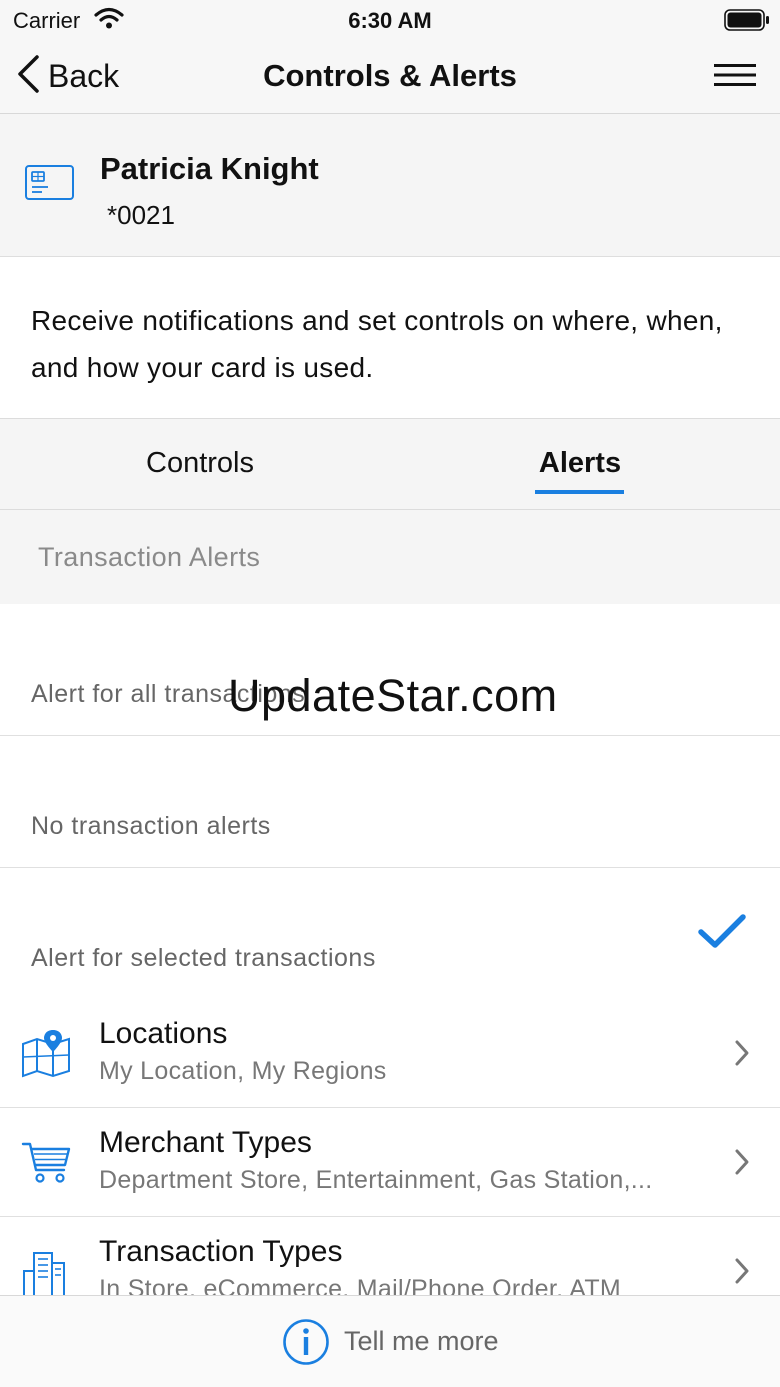  I want to click on tell-me-more-label: Tell me more, so click(421, 1341).